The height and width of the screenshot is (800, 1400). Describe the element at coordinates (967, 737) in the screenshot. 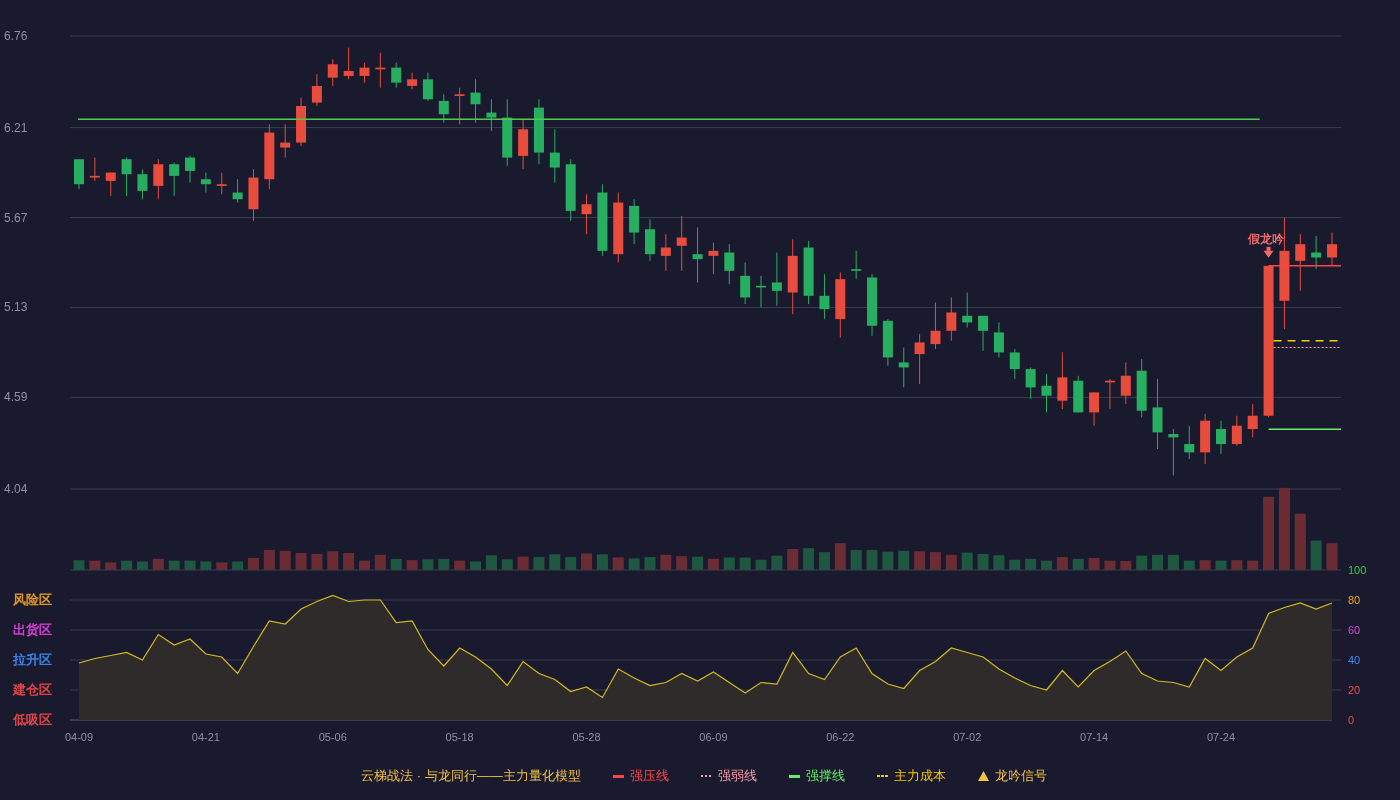

I see `axis-label: 07-02` at that location.